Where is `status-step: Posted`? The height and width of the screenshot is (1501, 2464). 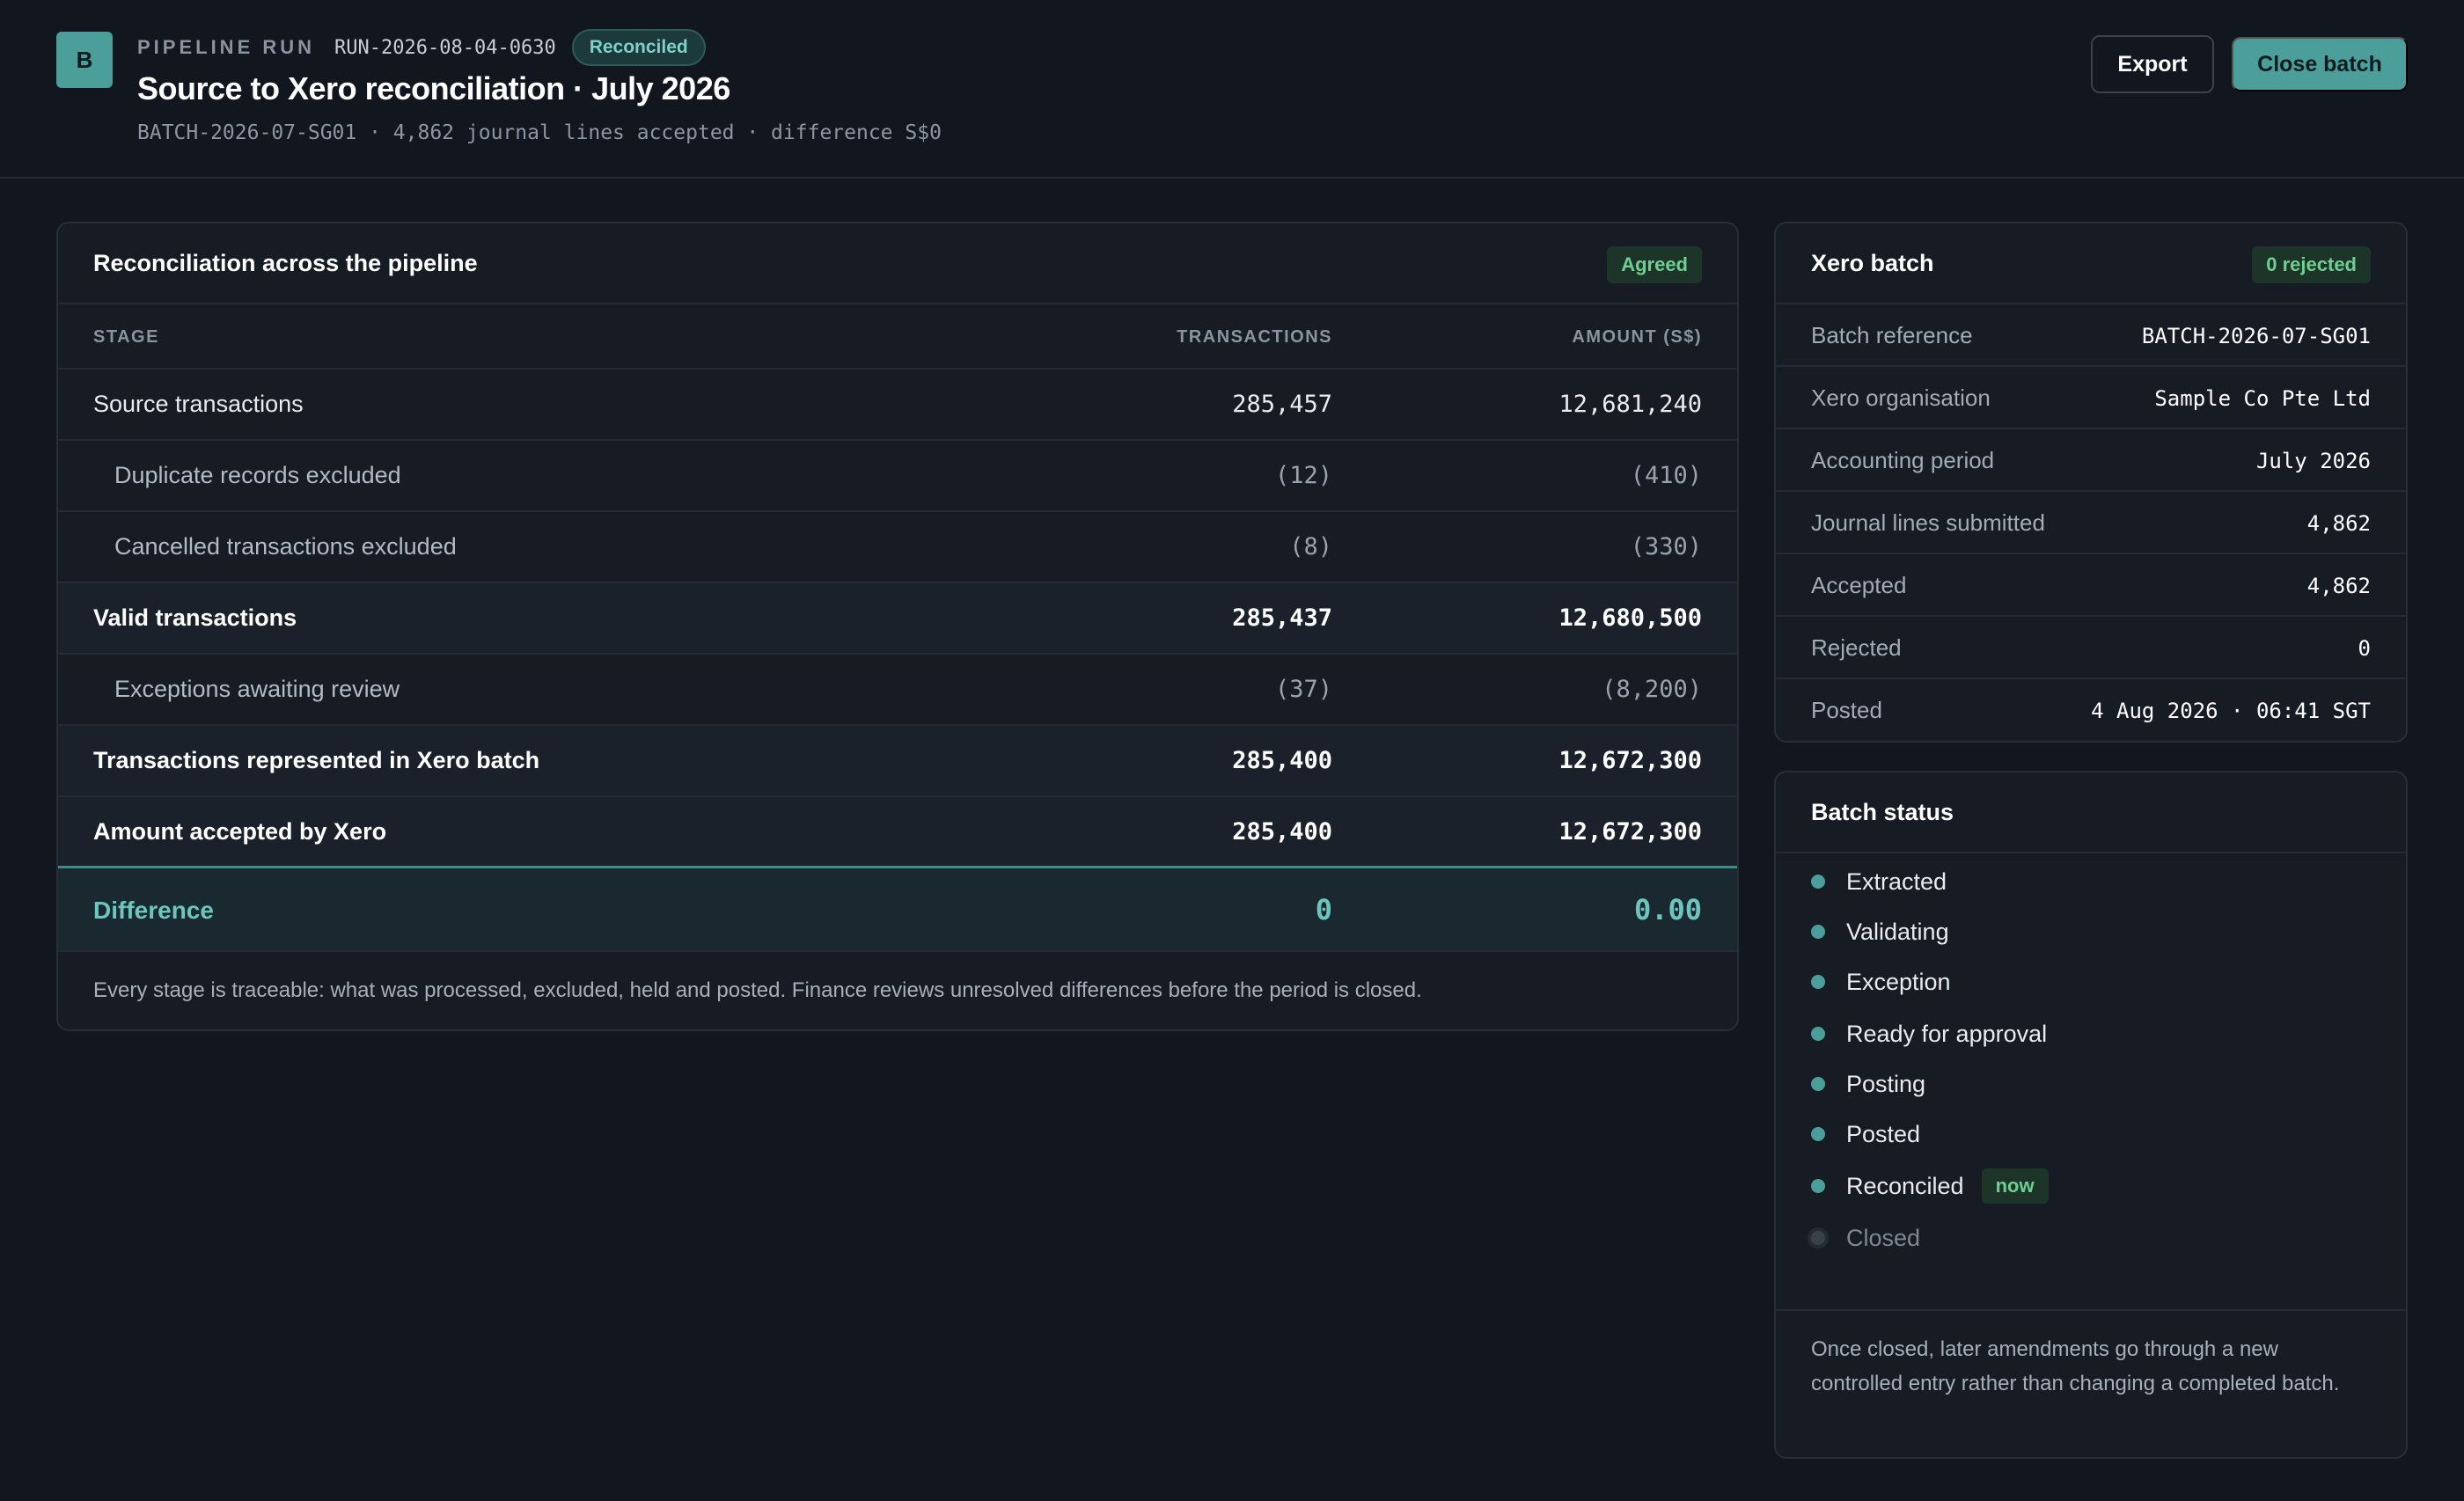
status-step: Posted is located at coordinates (1866, 1134).